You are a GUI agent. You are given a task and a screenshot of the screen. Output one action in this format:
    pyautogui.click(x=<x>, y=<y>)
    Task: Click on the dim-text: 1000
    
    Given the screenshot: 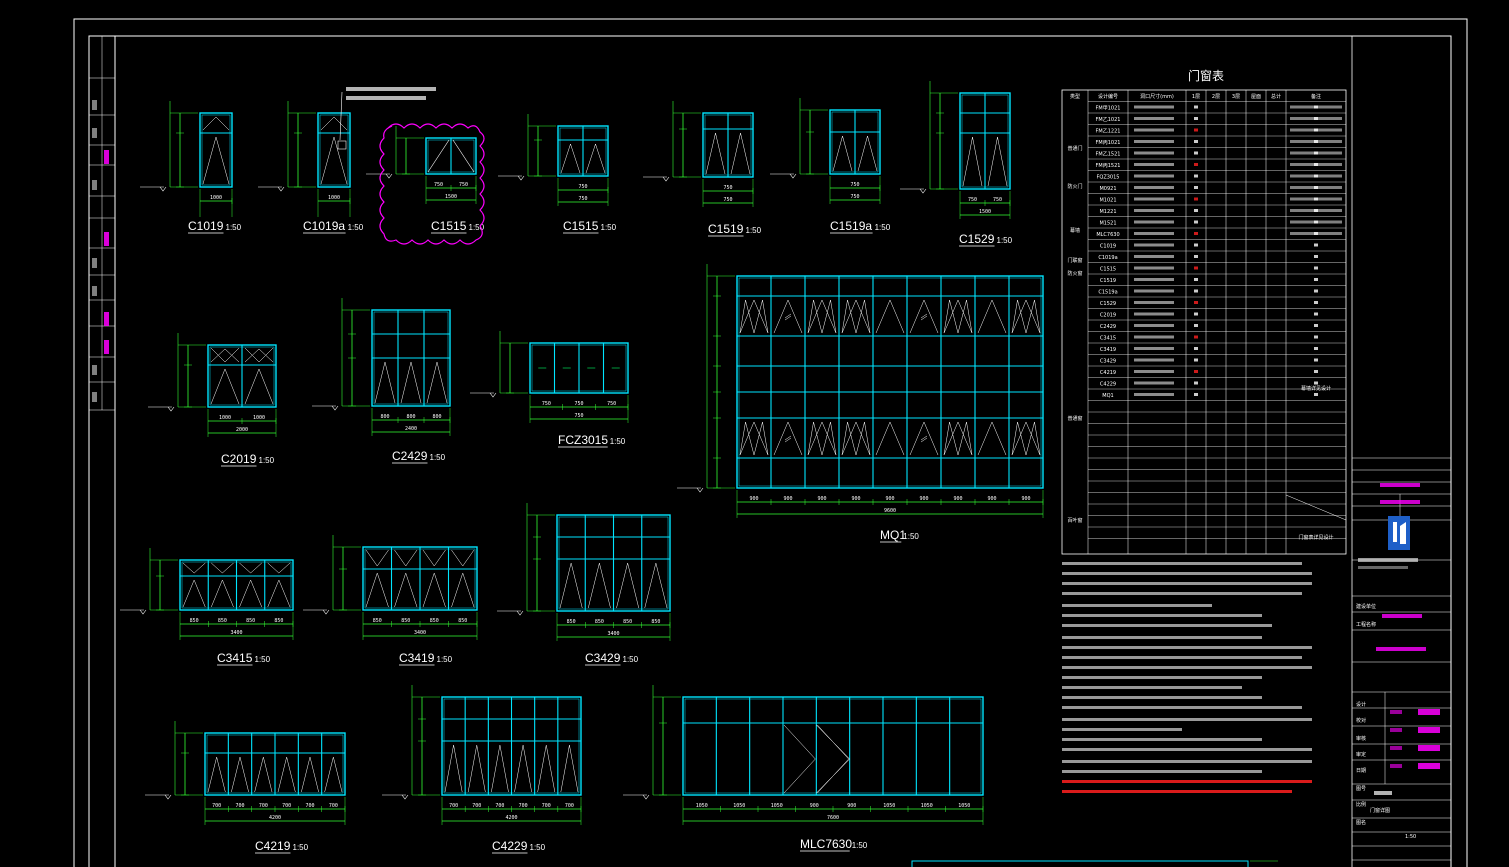 What is the action you would take?
    pyautogui.click(x=259, y=418)
    